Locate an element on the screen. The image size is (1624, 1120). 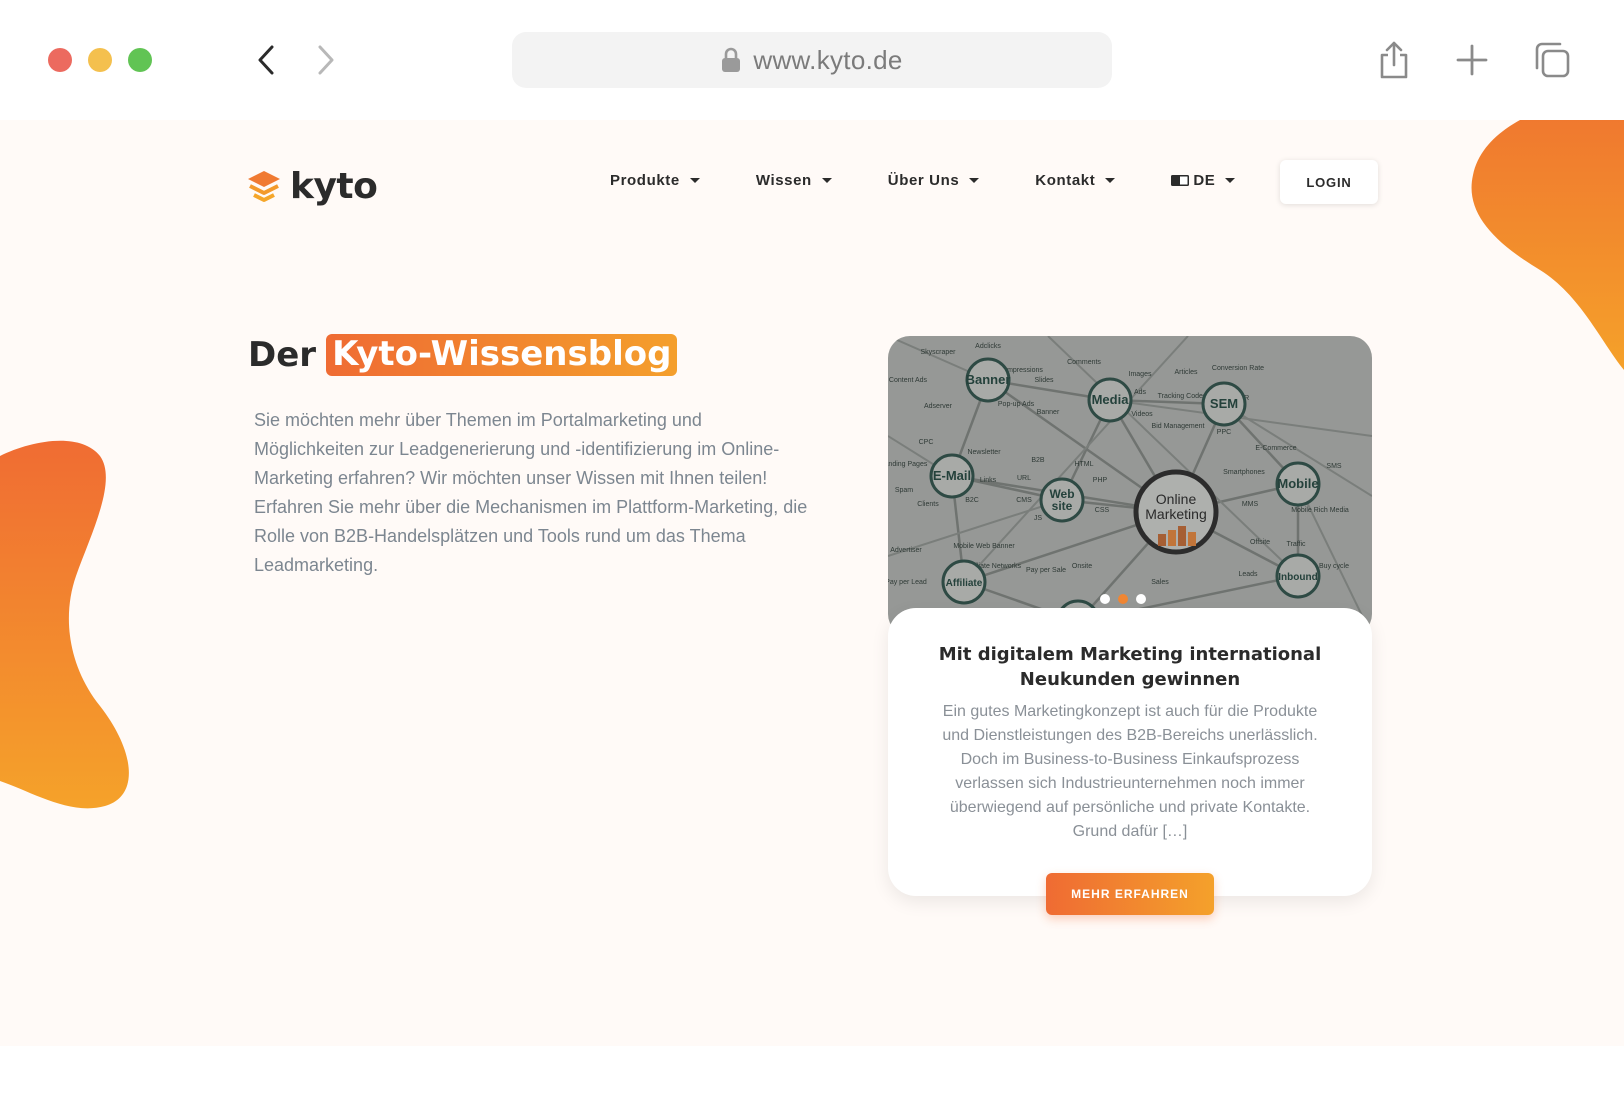
tabs-icon is located at coordinates (1552, 60).